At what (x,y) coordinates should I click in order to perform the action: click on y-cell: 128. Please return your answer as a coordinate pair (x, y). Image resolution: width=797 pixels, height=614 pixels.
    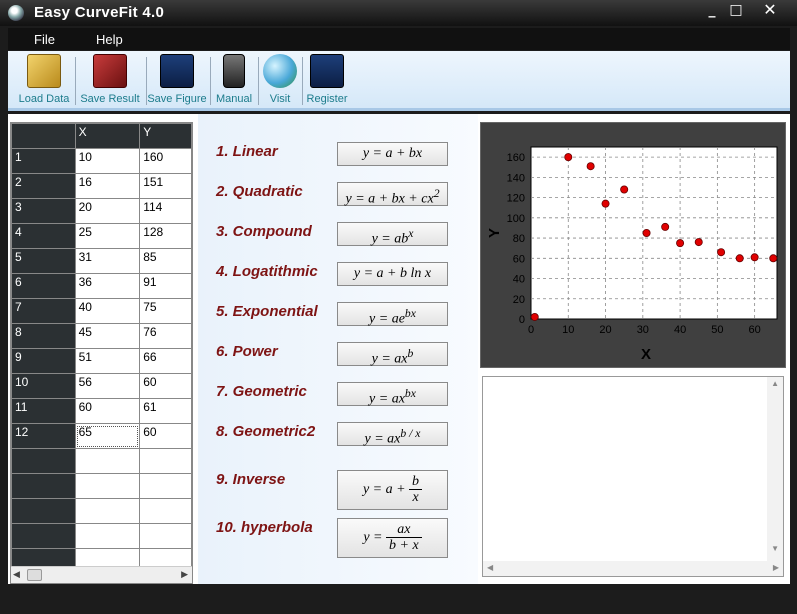
    Looking at the image, I should click on (165, 236).